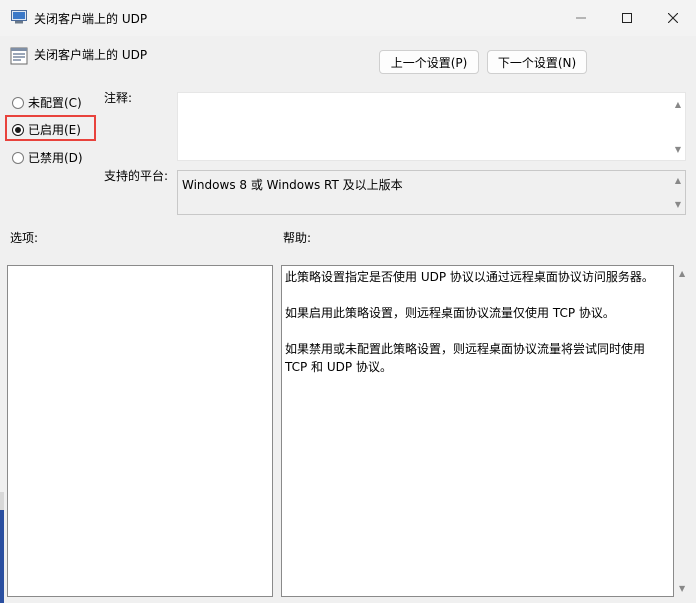  I want to click on next-setting-button: 下一个设置(N), so click(537, 62).